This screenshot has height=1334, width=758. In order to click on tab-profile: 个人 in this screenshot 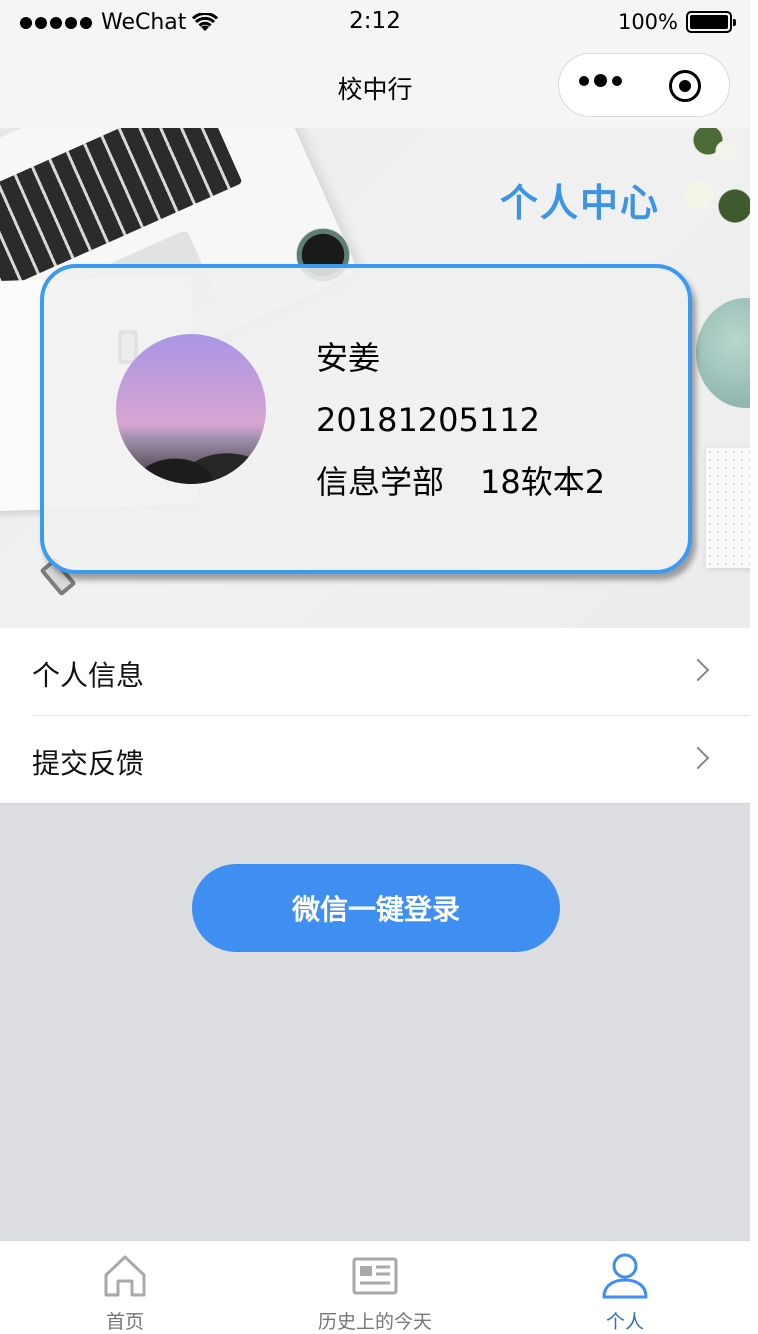, I will do `click(625, 1287)`.